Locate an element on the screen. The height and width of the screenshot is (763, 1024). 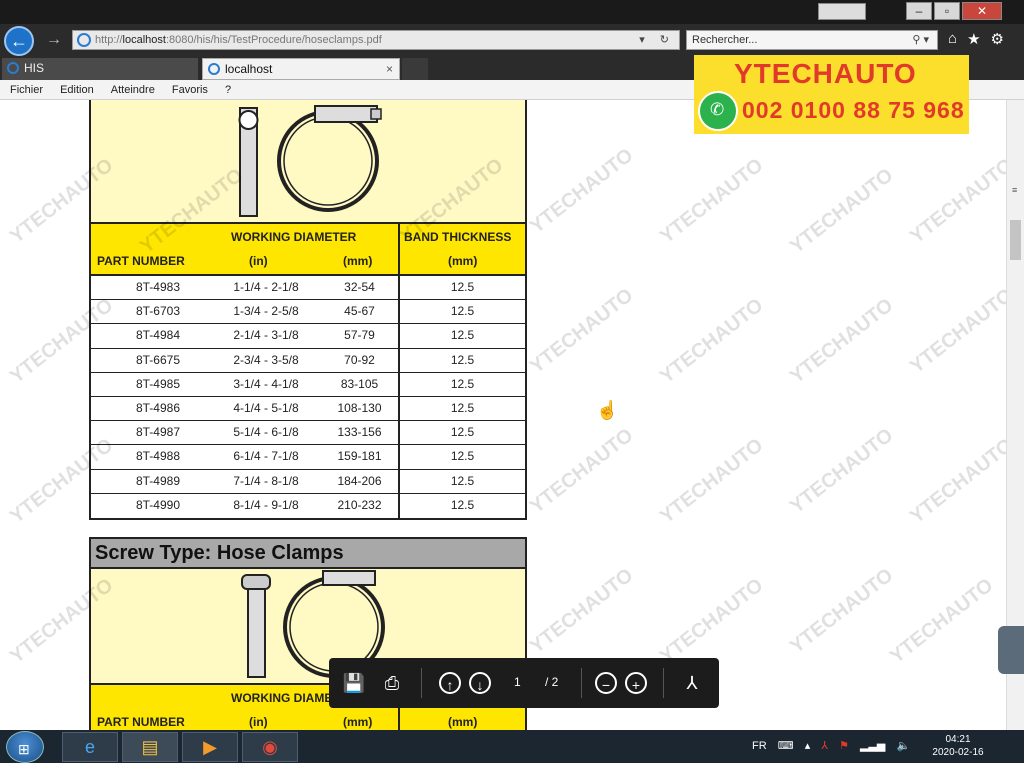
language-indicator: FR is located at coordinates (759, 746).